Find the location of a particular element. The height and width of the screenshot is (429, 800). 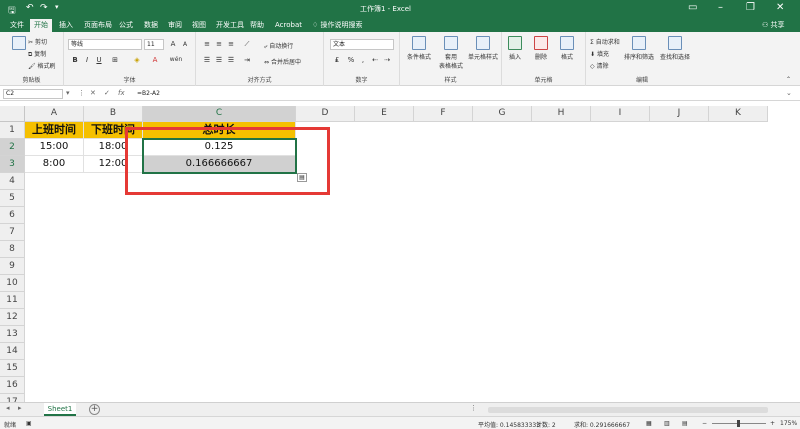

font-size-select: 11 is located at coordinates (154, 44).